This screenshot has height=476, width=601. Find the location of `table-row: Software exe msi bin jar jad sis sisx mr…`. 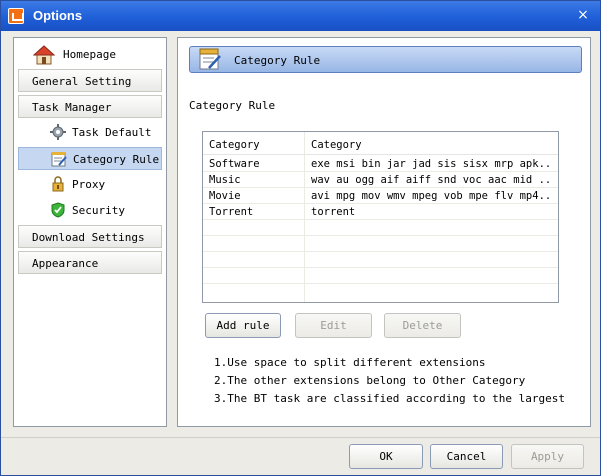

table-row: Software exe msi bin jar jad sis sisx mr… is located at coordinates (380, 164).